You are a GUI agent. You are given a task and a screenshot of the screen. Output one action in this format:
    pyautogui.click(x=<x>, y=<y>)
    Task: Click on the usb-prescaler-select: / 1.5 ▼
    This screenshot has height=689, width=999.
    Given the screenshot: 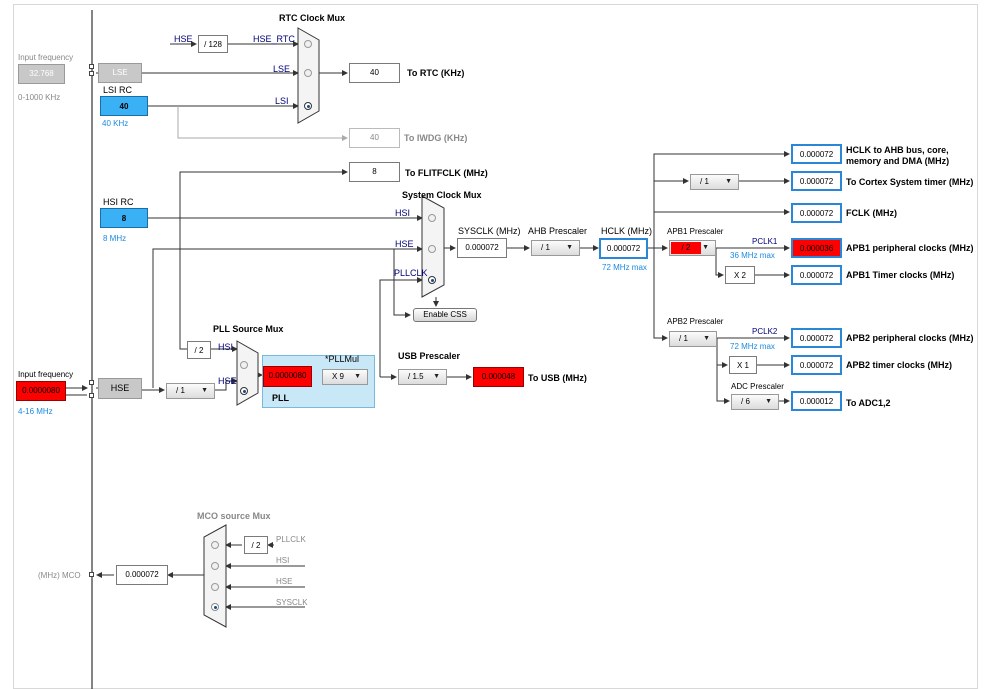 What is the action you would take?
    pyautogui.click(x=422, y=377)
    